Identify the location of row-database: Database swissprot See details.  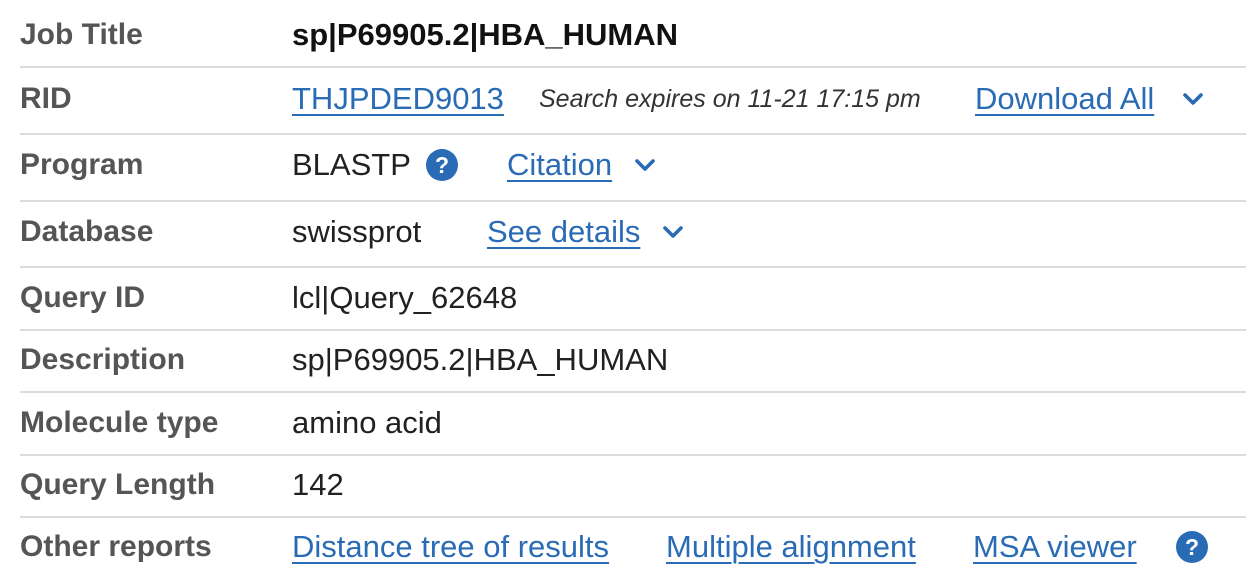
(633, 232).